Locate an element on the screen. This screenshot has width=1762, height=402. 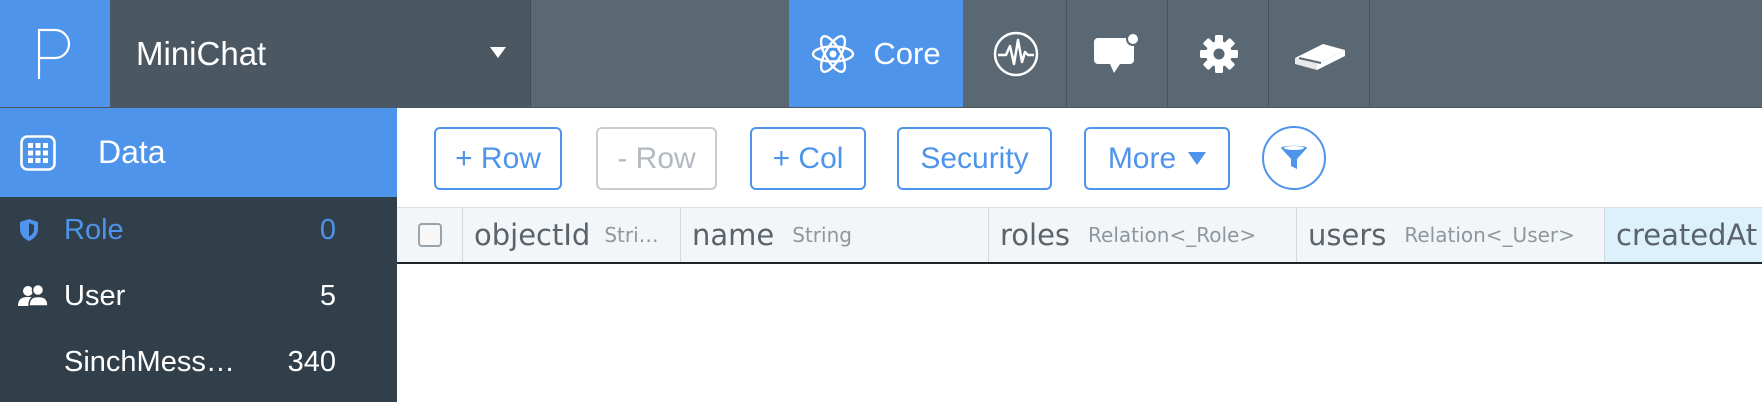
tab-core-label: Core is located at coordinates (907, 53).